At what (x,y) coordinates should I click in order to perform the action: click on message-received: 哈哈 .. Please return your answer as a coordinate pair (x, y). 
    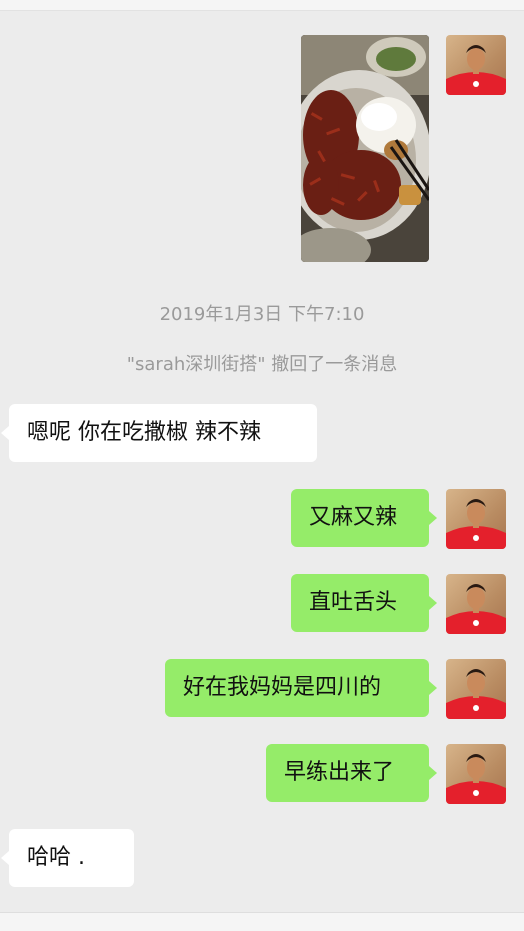
    Looking at the image, I should click on (67, 858).